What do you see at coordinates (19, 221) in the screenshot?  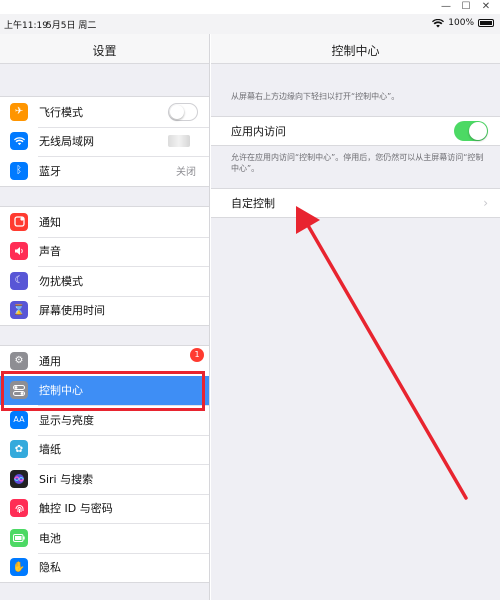 I see `notifications-icon` at bounding box center [19, 221].